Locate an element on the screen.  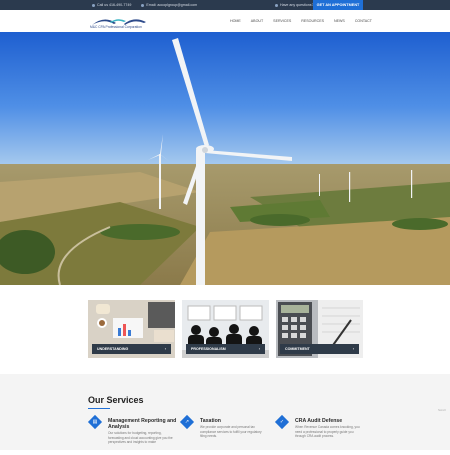
diamond-badge: ✓ is located at coordinates (282, 422).